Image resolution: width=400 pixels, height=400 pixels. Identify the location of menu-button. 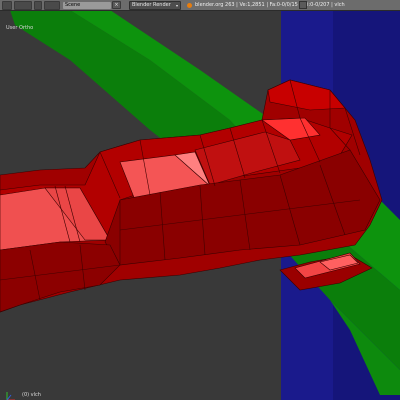
(23, 5).